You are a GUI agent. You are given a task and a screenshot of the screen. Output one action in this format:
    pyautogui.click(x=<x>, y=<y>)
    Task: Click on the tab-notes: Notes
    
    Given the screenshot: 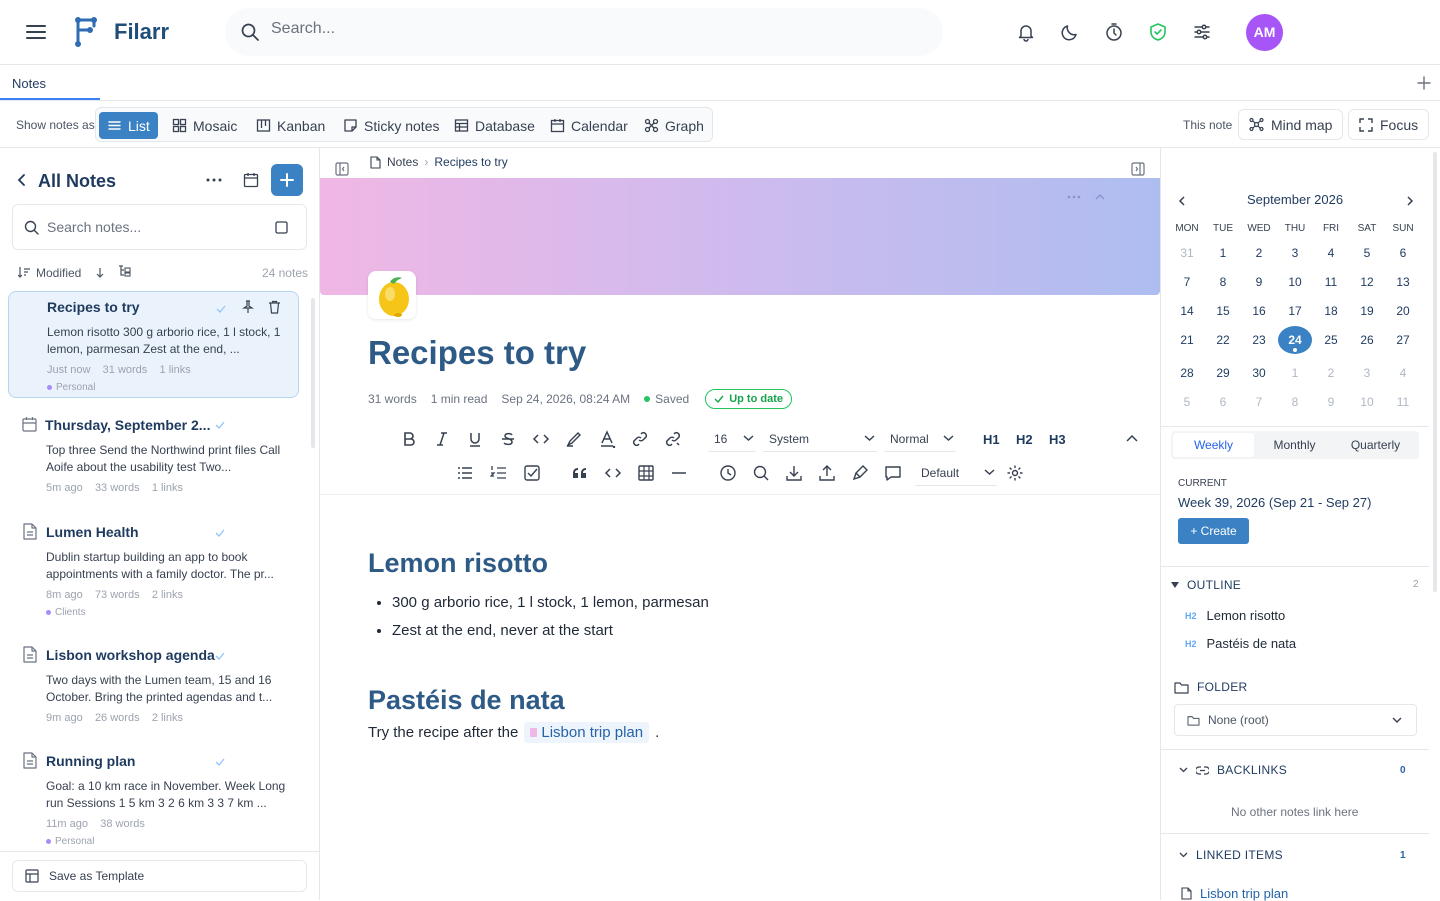 What is the action you would take?
    pyautogui.click(x=50, y=82)
    